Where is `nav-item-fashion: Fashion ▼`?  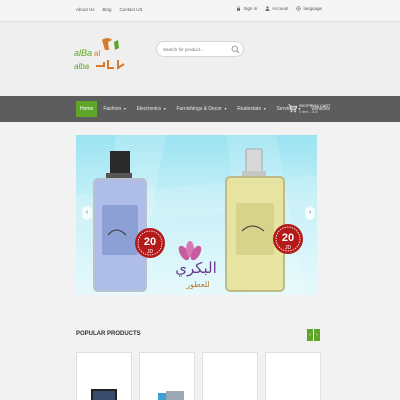 nav-item-fashion: Fashion ▼ is located at coordinates (114, 109).